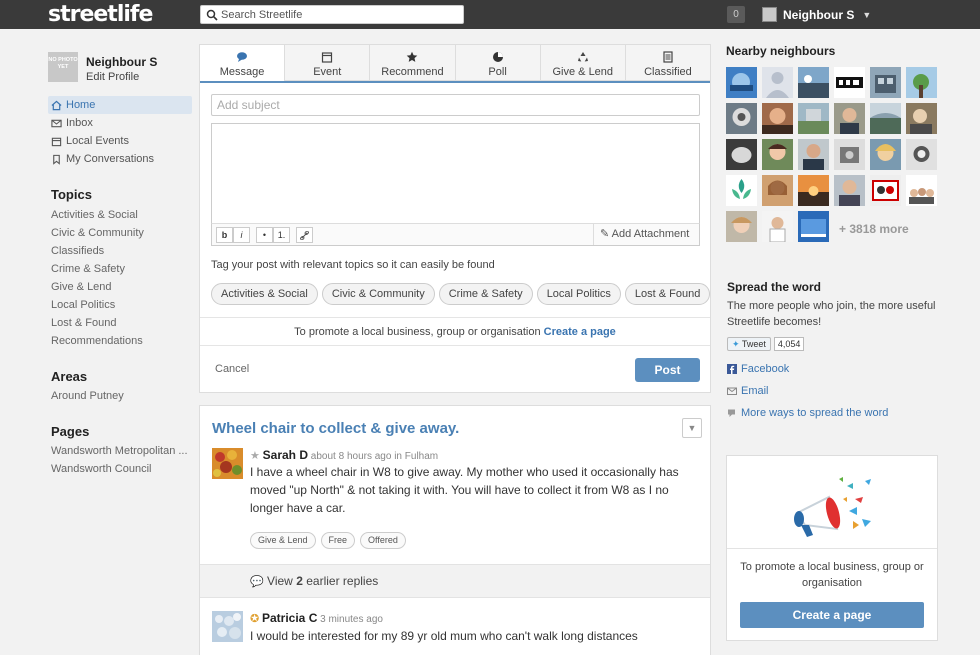  What do you see at coordinates (120, 105) in the screenshot?
I see `sidebar-item-home: Home` at bounding box center [120, 105].